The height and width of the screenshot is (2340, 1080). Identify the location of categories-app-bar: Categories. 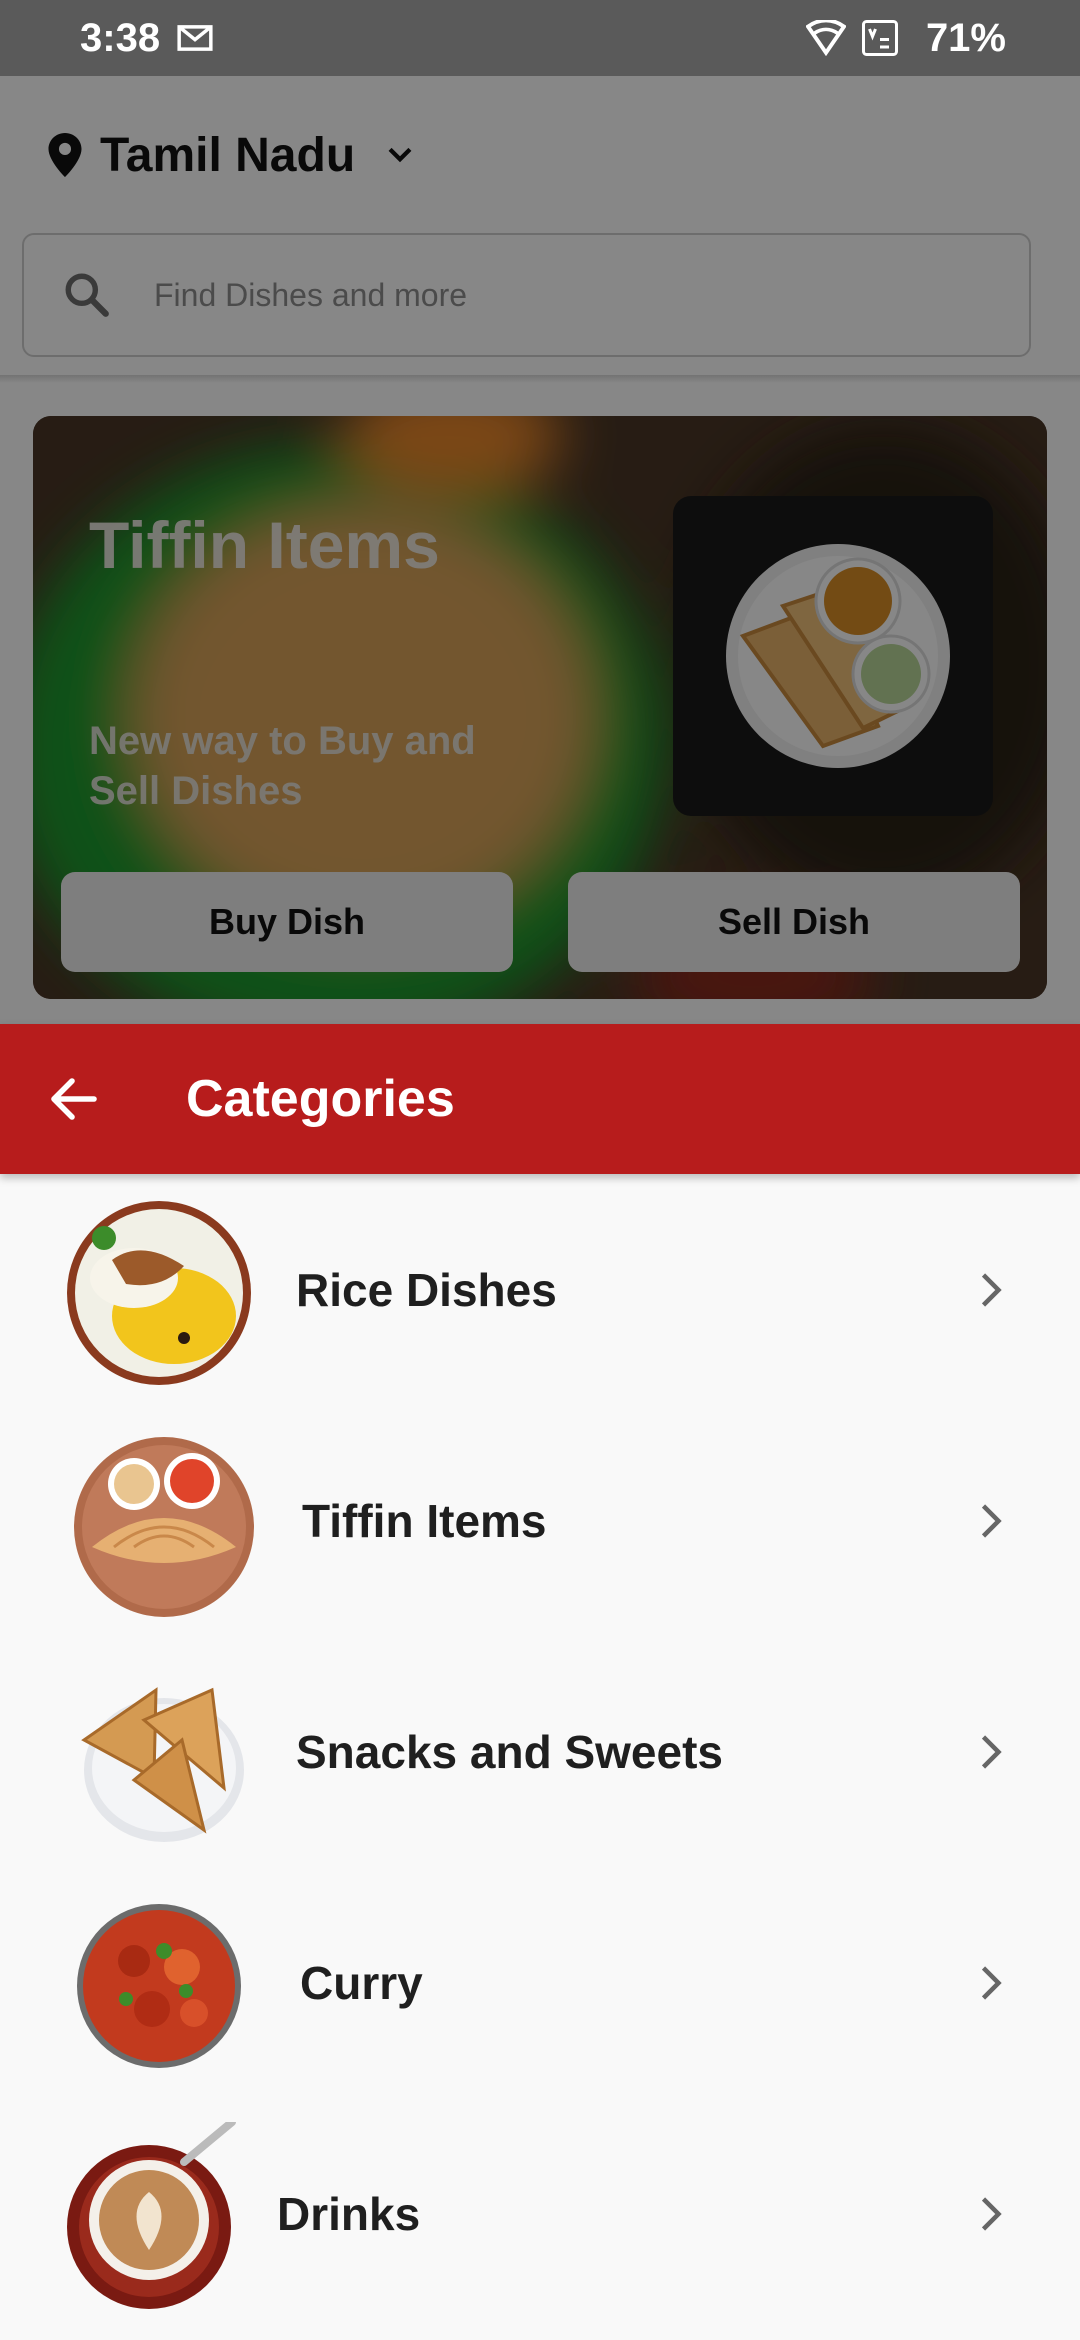
(540, 1099).